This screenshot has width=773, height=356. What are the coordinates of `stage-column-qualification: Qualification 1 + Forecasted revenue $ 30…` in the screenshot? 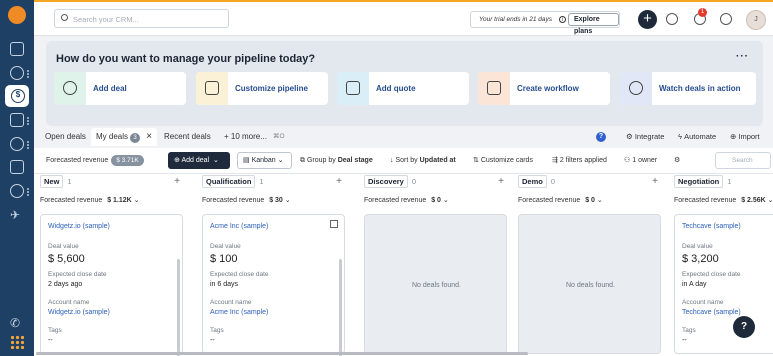 It's located at (271, 265).